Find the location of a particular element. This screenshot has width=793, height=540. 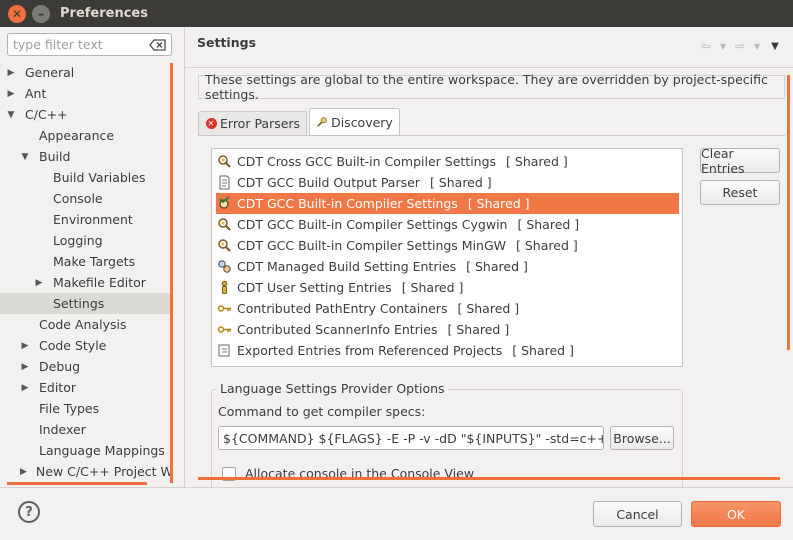

tree-item: File Types is located at coordinates (86, 408).